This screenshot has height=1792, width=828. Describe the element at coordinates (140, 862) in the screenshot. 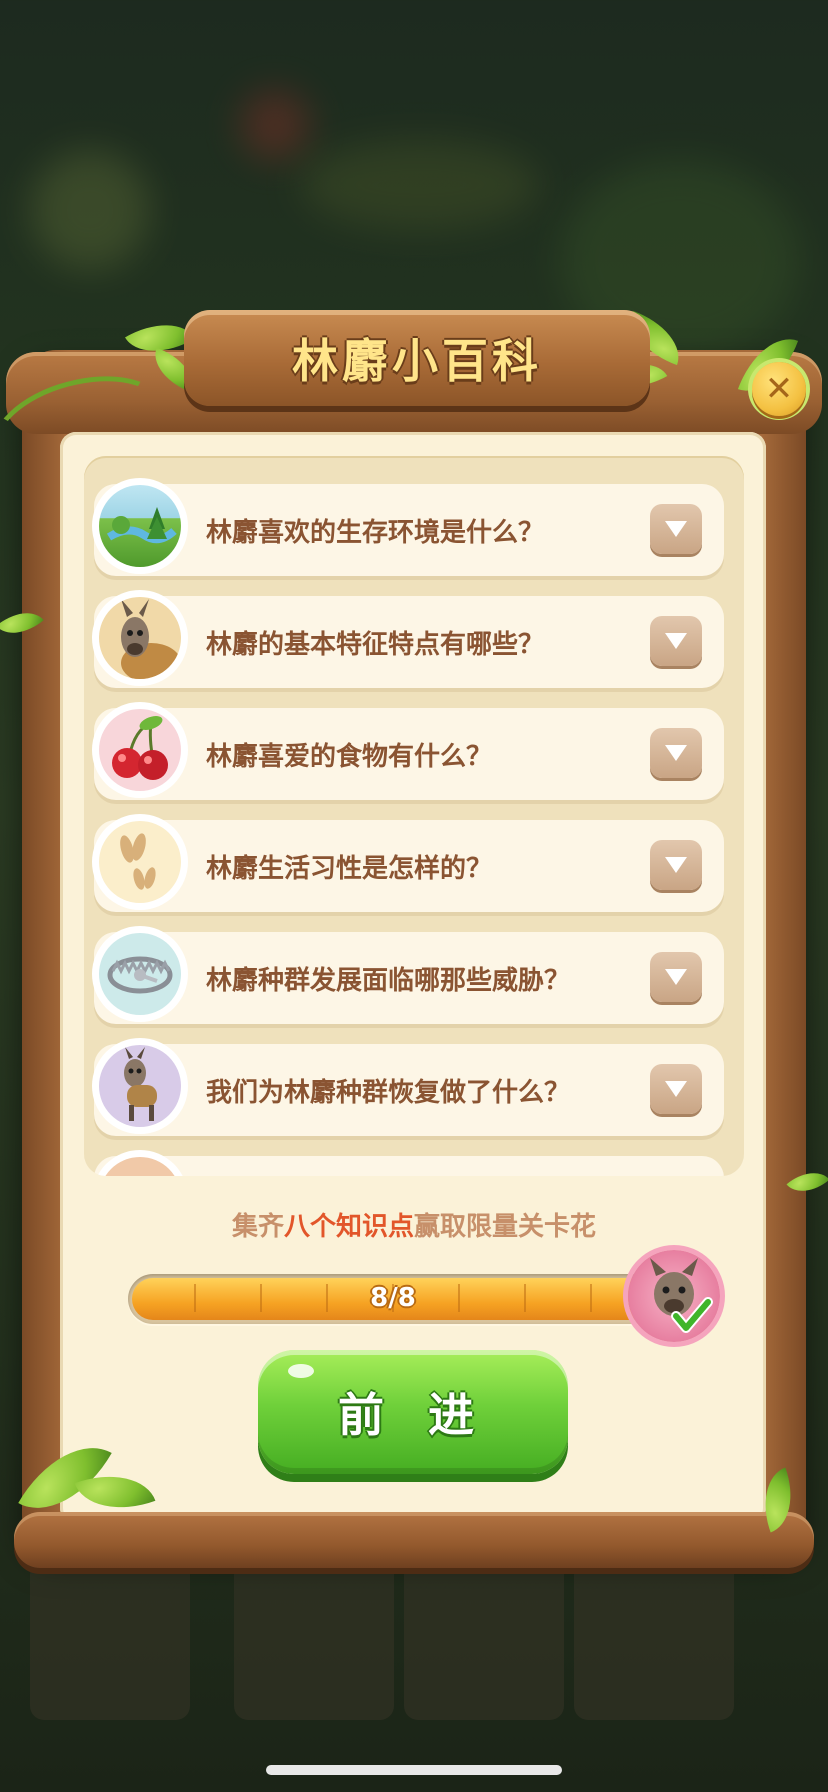

I see `hoofprint-icon` at that location.